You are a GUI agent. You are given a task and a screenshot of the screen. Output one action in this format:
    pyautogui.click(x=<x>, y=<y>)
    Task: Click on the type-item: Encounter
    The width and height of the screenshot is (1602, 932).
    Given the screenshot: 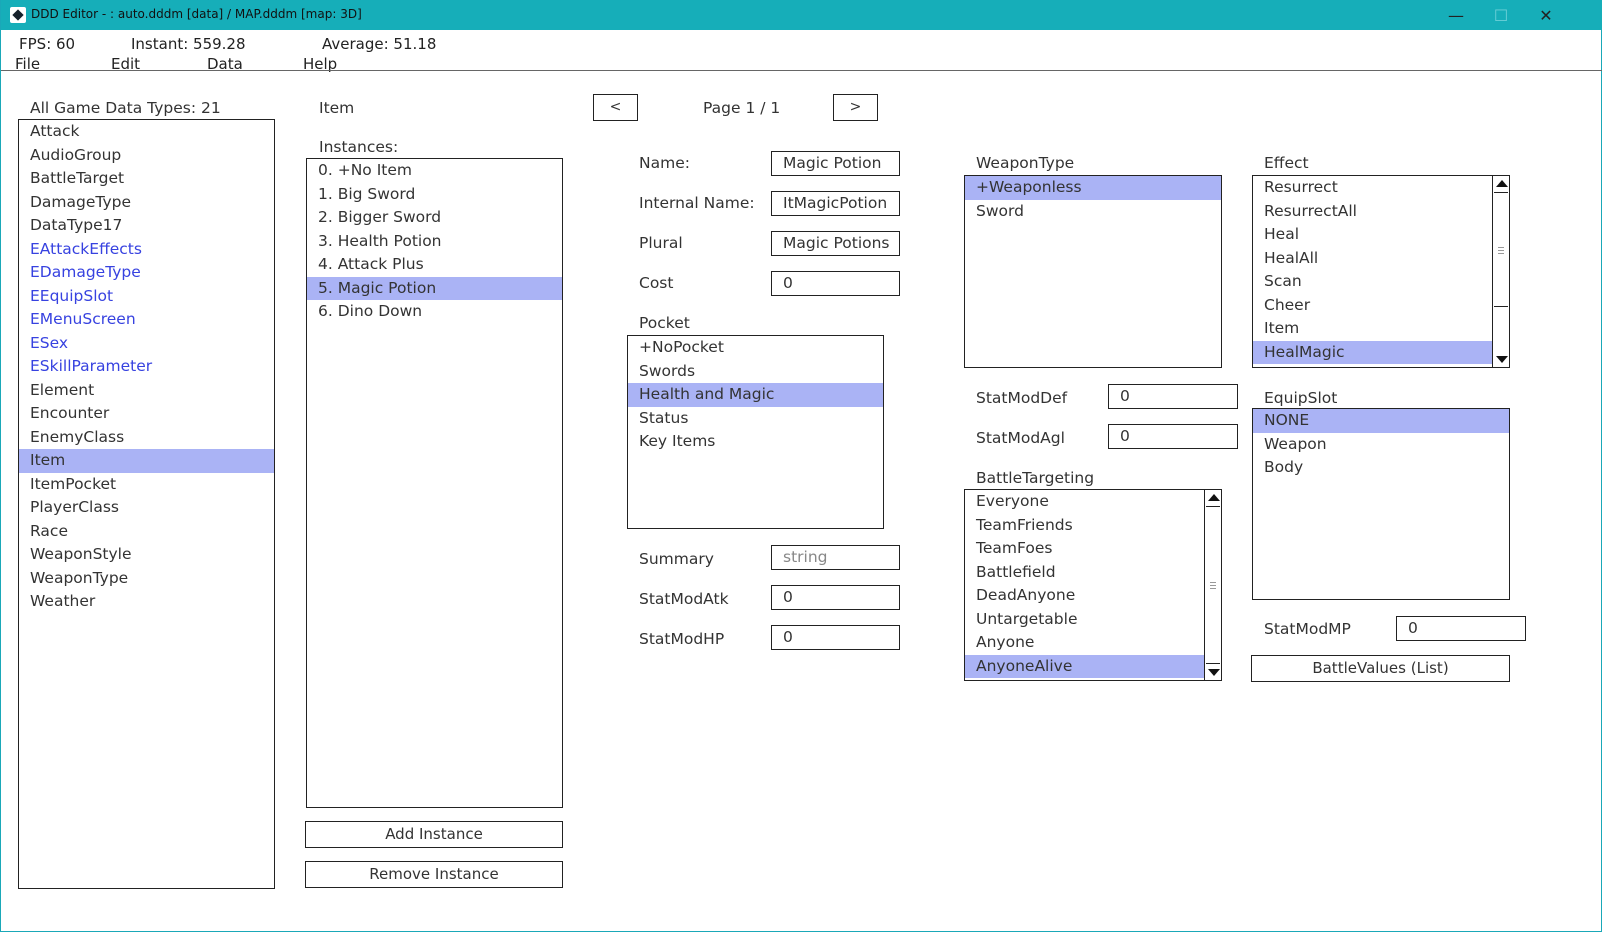 What is the action you would take?
    pyautogui.click(x=146, y=414)
    